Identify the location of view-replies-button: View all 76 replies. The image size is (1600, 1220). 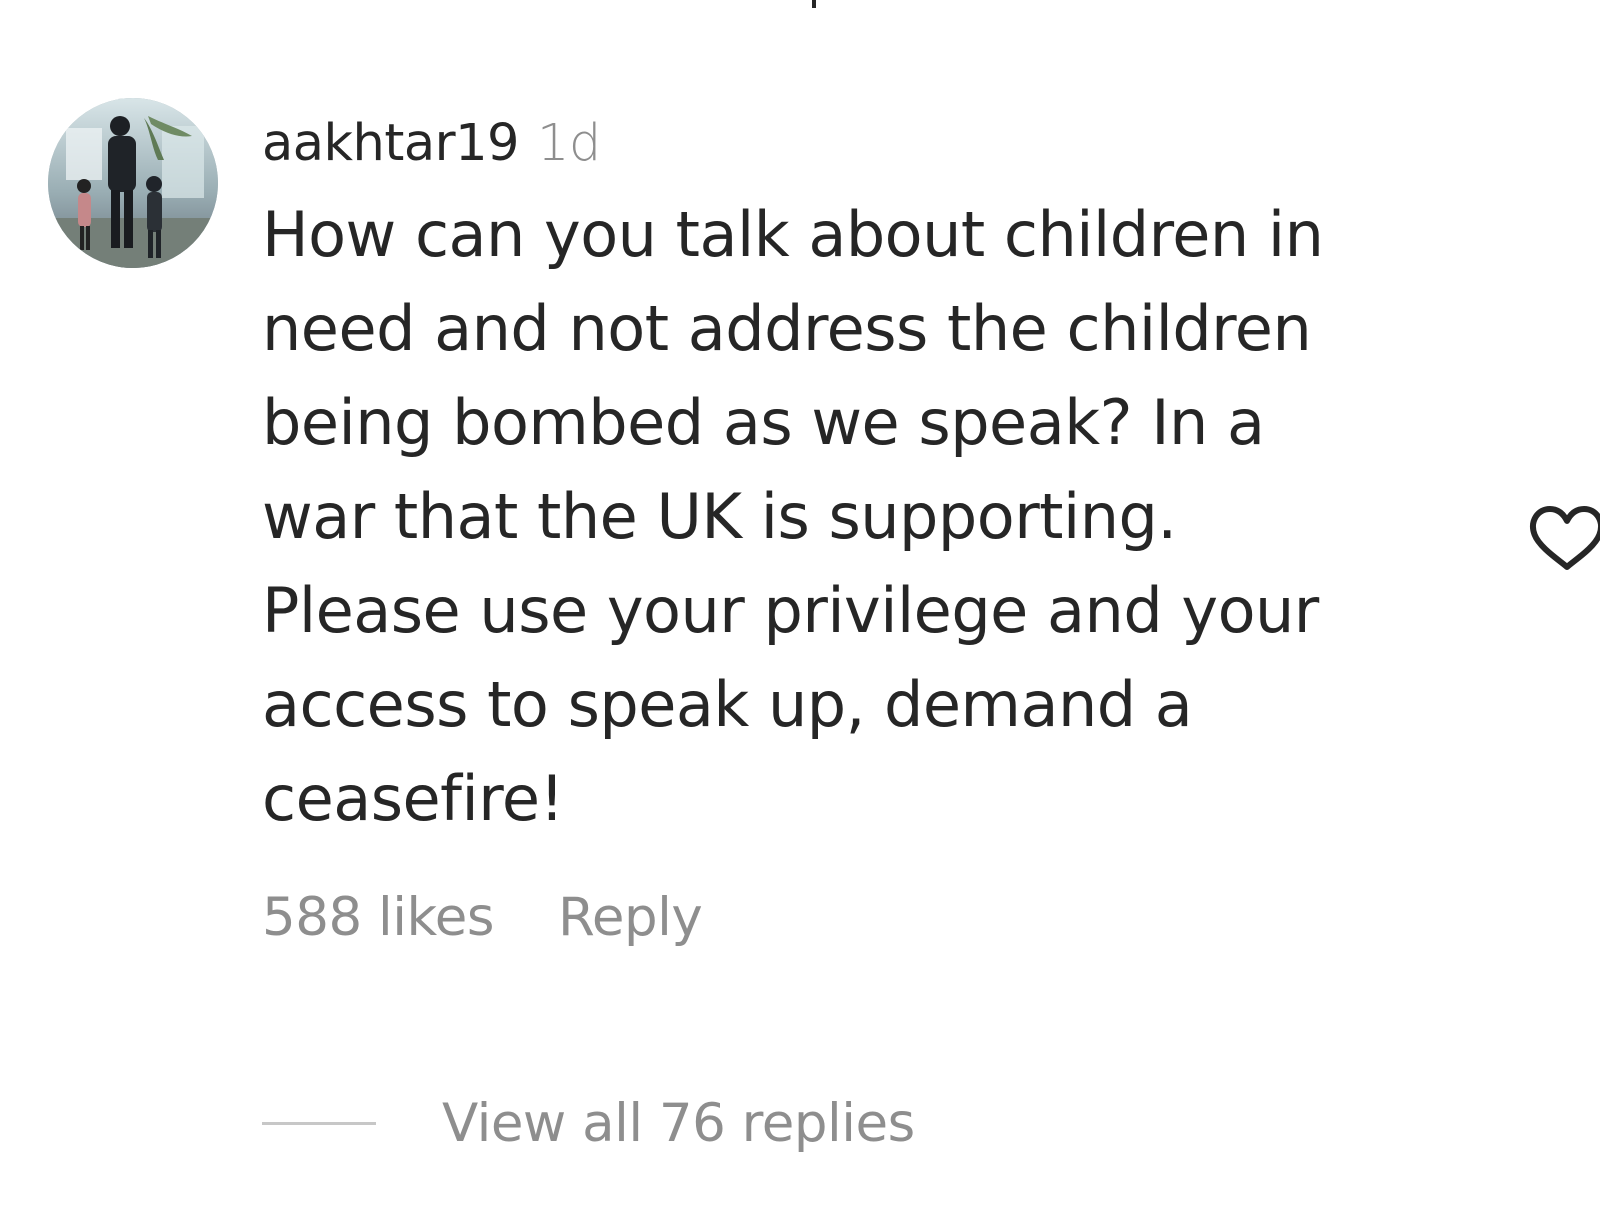
(588, 1123).